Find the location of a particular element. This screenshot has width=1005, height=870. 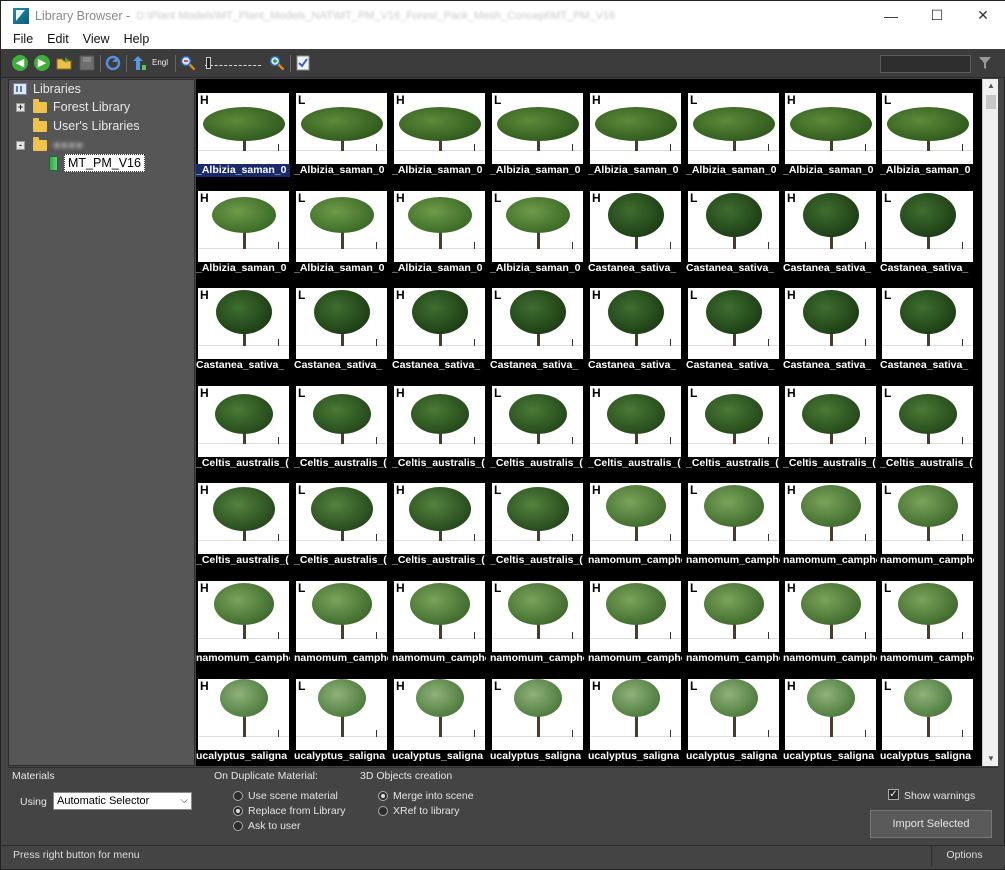

scroll-thumb is located at coordinates (991, 102).